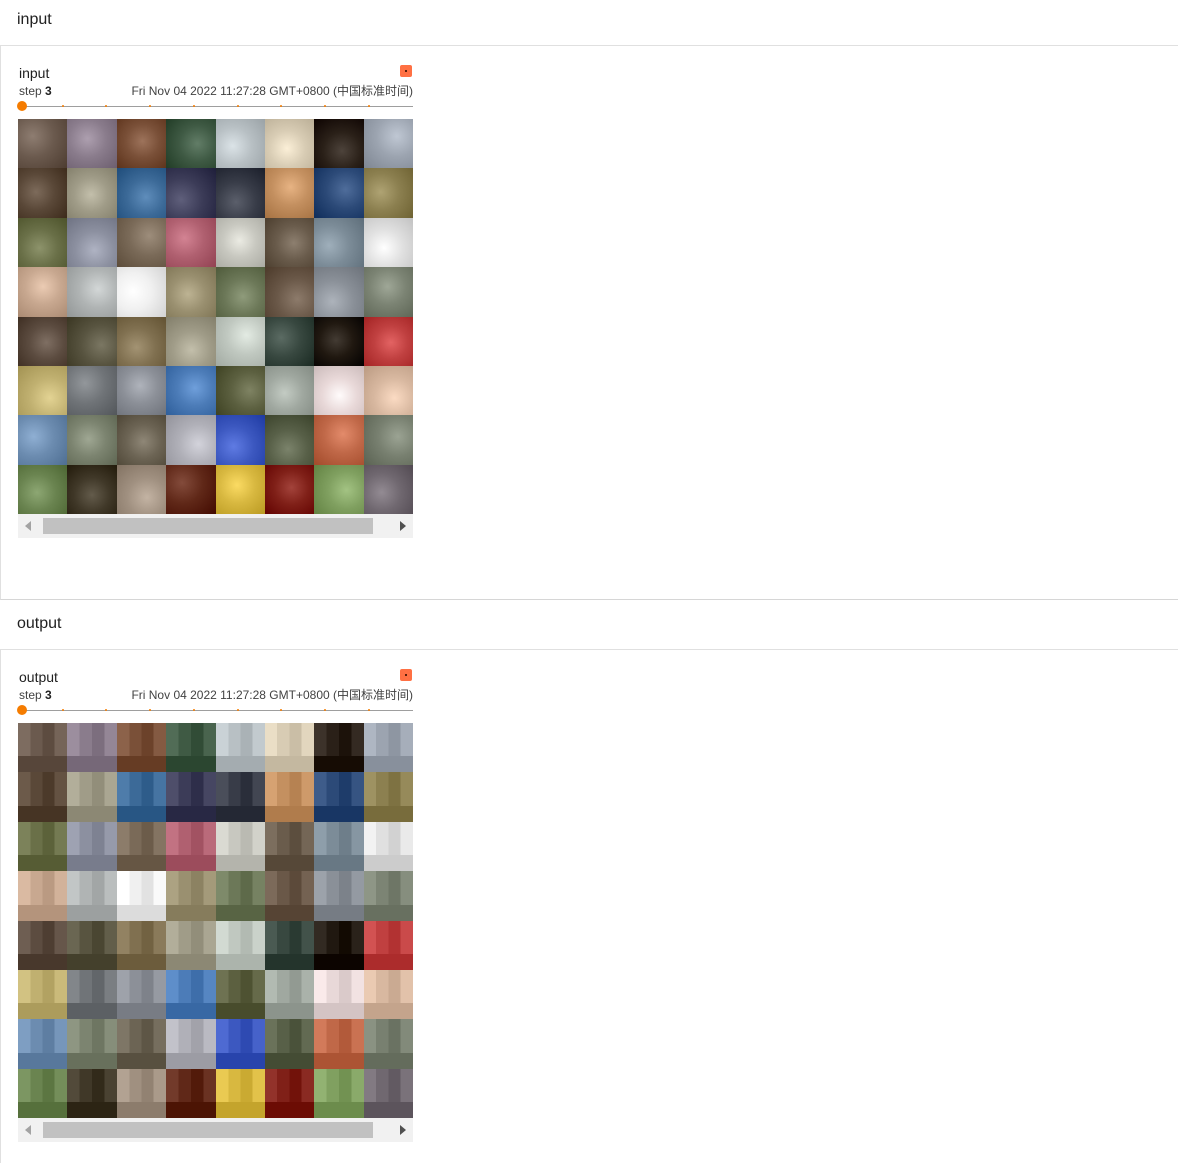 This screenshot has height=1163, width=1178. I want to click on section-header-input: input, so click(589, 23).